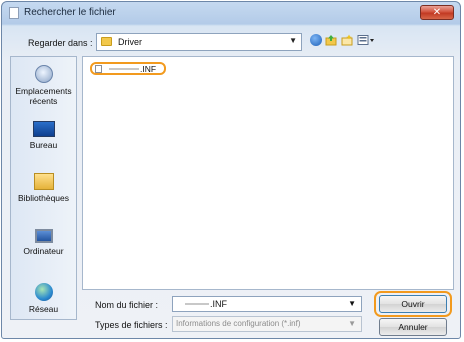 Image resolution: width=464 pixels, height=342 pixels. What do you see at coordinates (131, 325) in the screenshot?
I see `filetype-label: Types de fichiers :` at bounding box center [131, 325].